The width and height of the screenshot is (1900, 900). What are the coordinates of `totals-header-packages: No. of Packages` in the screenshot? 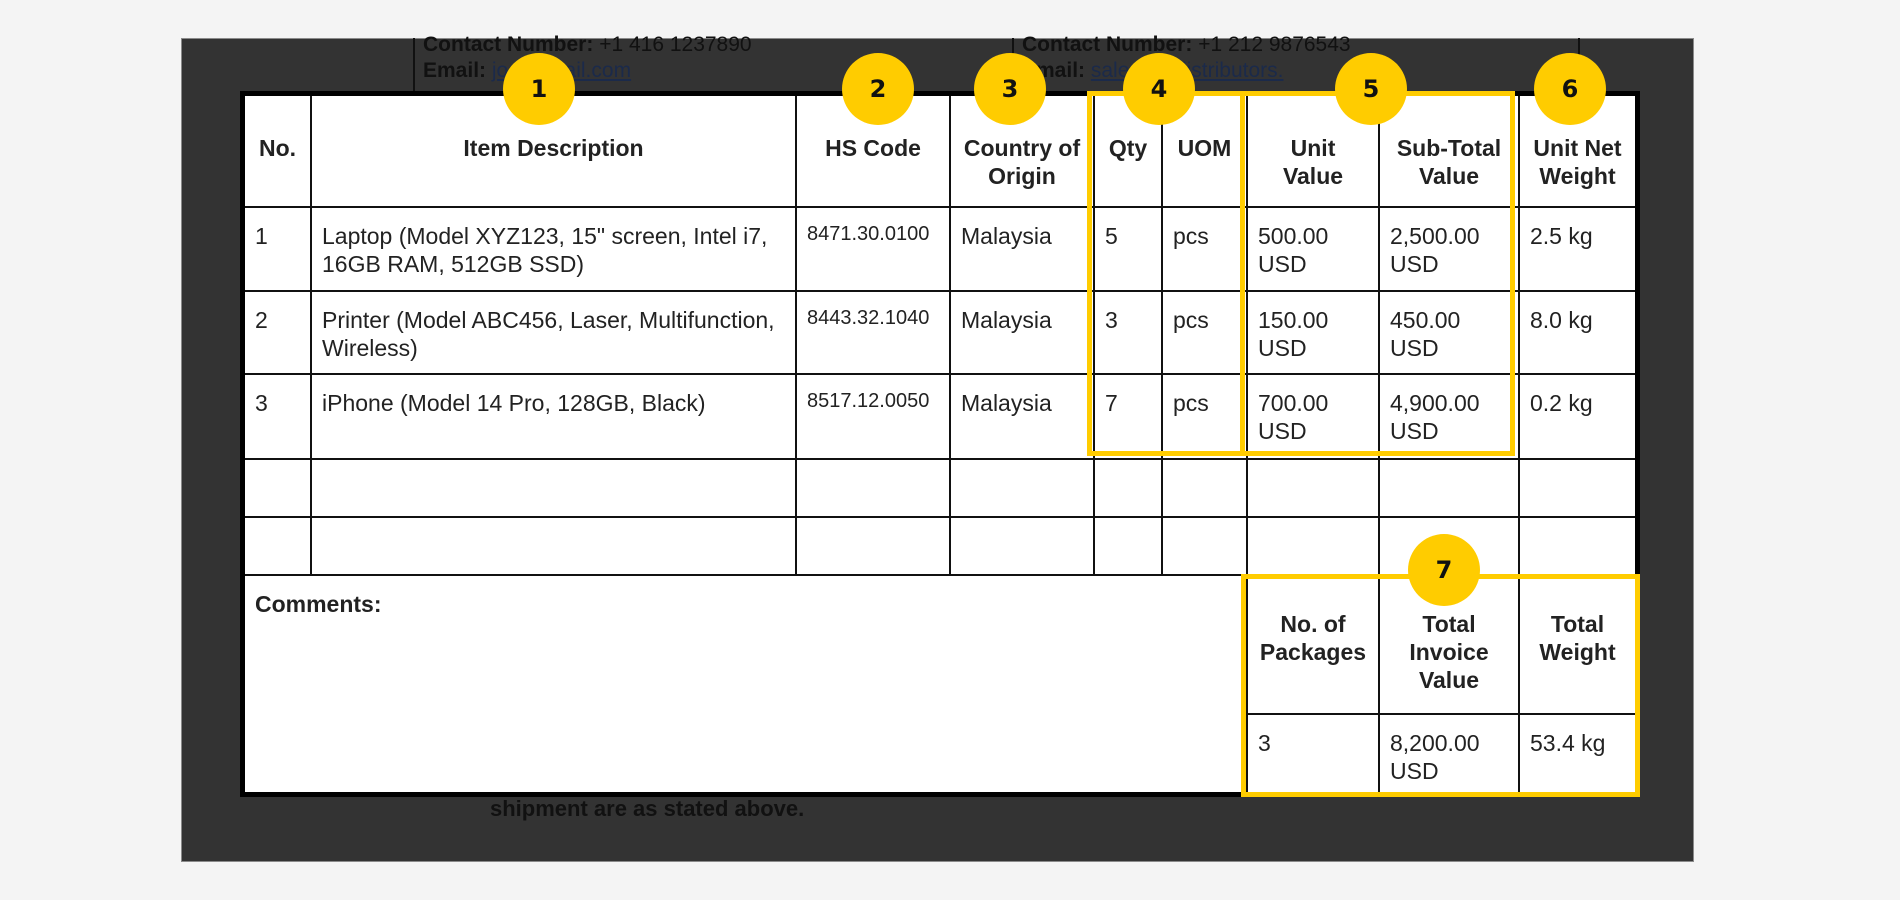 It's located at (1314, 645).